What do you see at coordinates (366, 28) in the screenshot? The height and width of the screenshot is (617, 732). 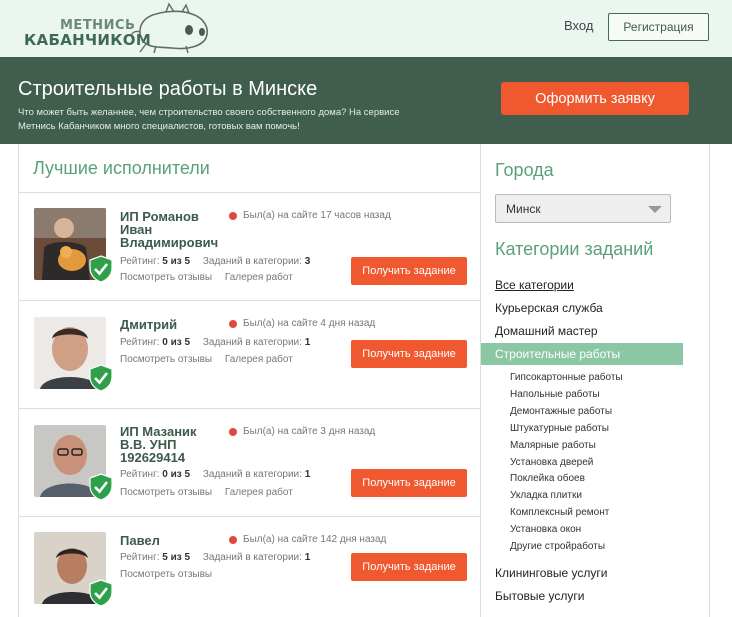 I see `top-bar: МЕТНИСЬ КАБАНЧИКОМ Вход Регистрация` at bounding box center [366, 28].